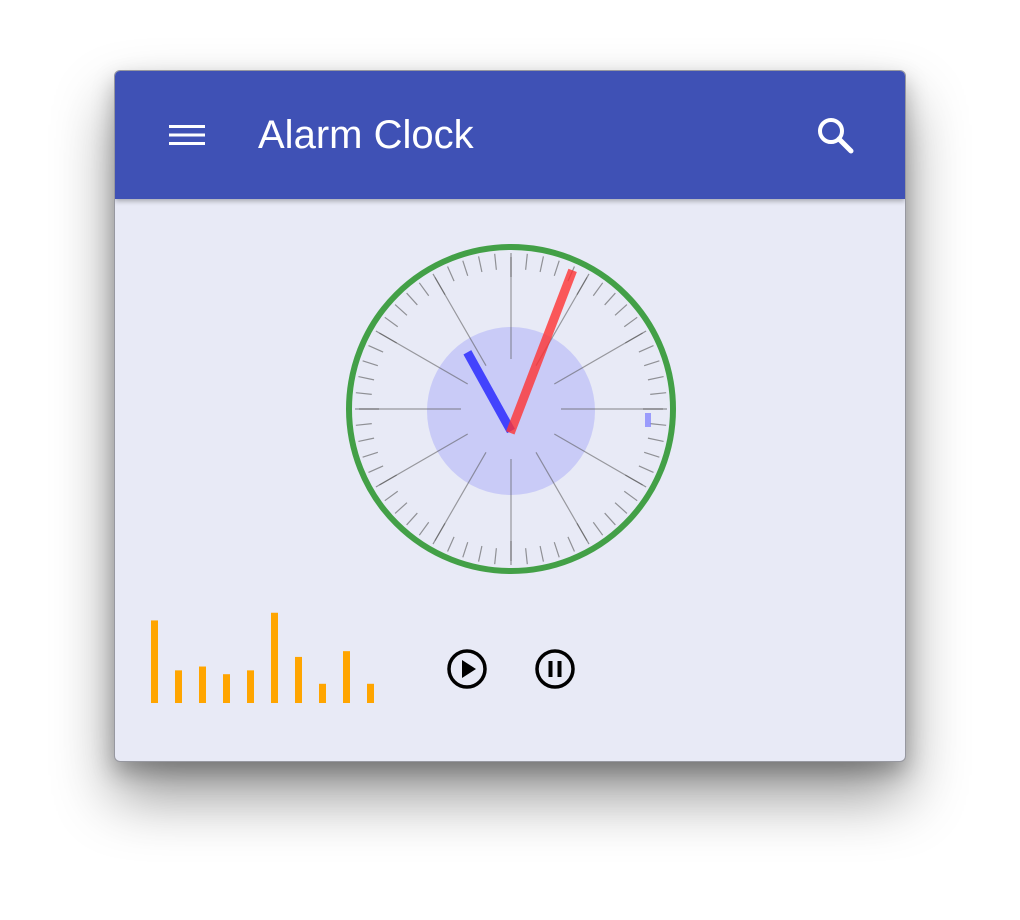  I want to click on play-button, so click(467, 669).